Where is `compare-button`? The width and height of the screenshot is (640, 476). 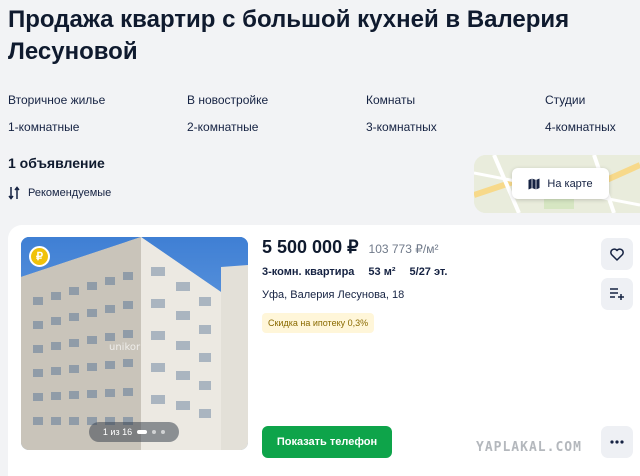 compare-button is located at coordinates (617, 294).